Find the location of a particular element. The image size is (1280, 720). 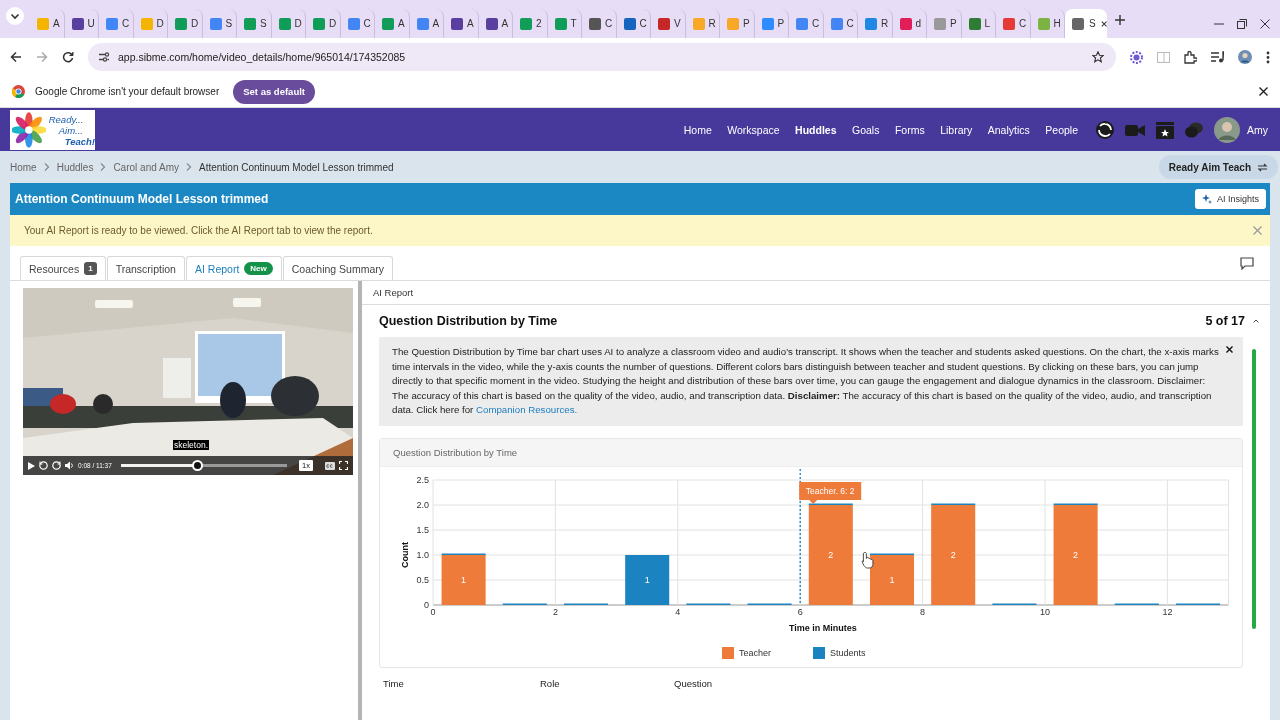

progress-thumb is located at coordinates (198, 465).